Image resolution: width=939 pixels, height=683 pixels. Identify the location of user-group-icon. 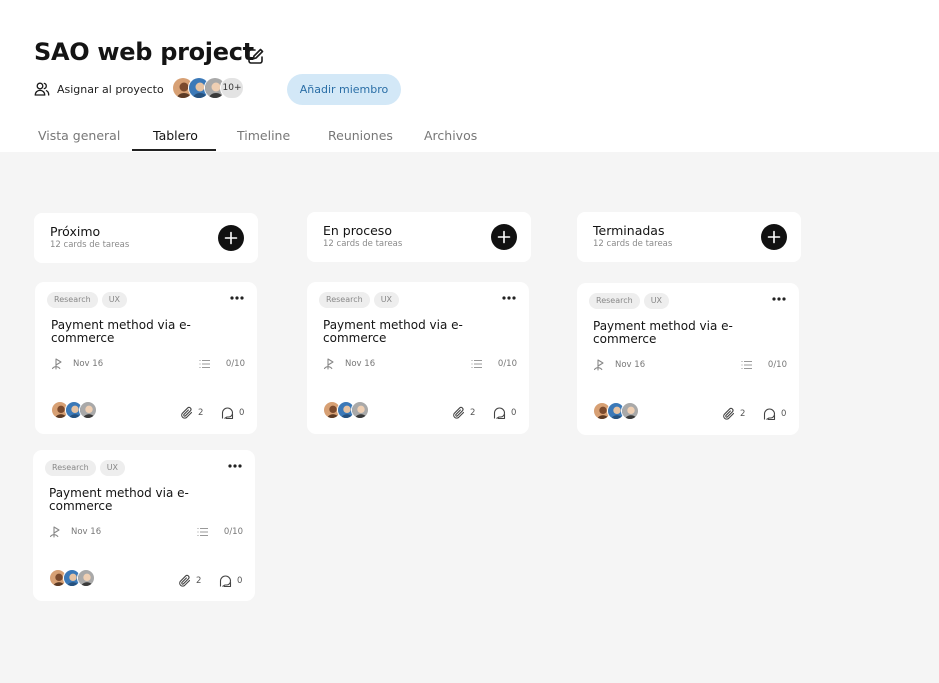
(42, 89).